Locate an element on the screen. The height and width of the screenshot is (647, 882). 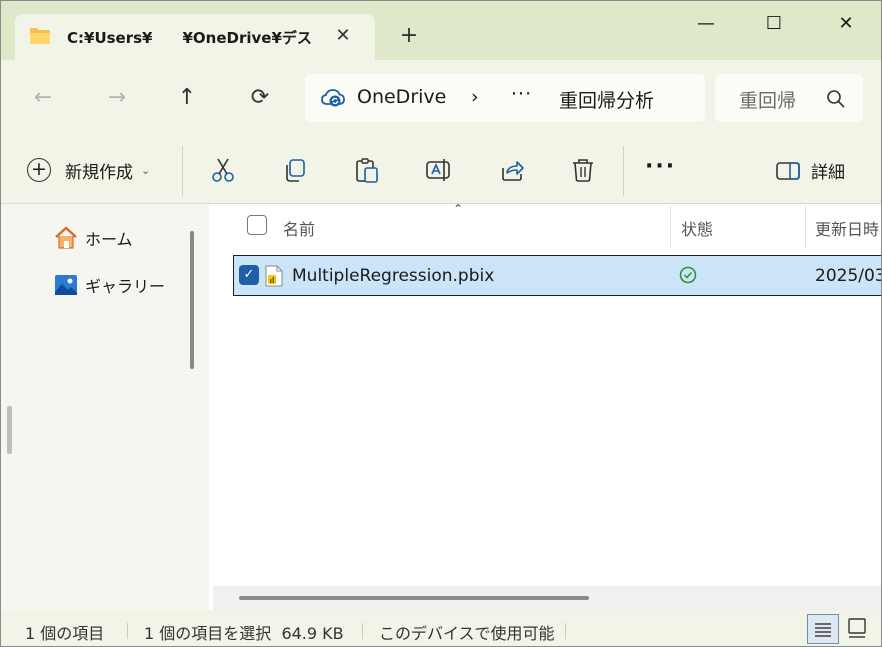
large-icons-view-button is located at coordinates (859, 629).